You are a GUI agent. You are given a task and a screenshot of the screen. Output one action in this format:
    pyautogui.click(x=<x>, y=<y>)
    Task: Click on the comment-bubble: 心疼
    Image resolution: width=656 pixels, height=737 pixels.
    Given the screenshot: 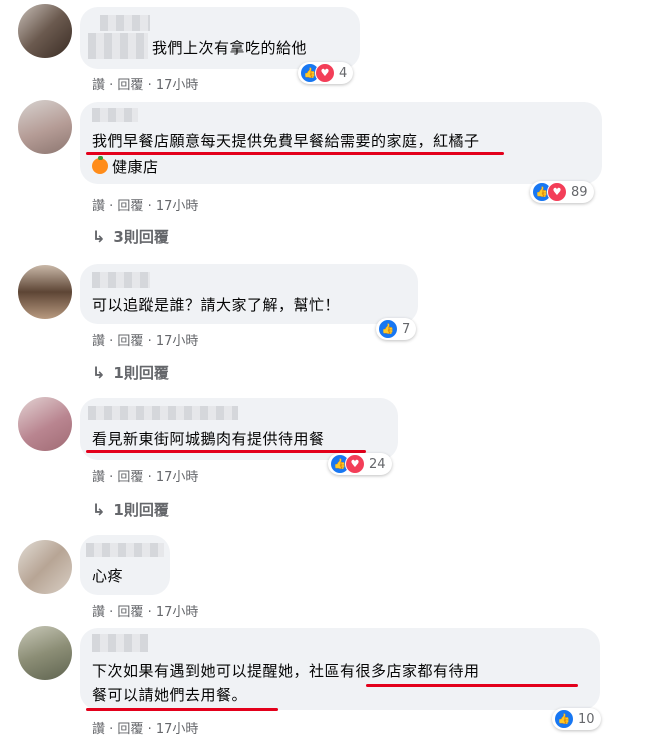 What is the action you would take?
    pyautogui.click(x=125, y=565)
    